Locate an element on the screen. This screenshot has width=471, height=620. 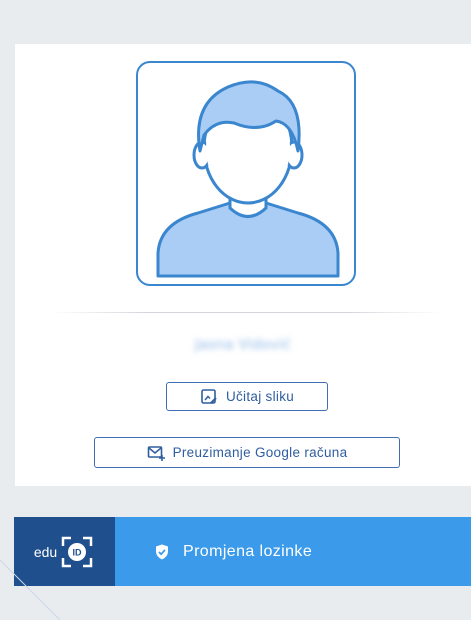
password-change-button: Promjena lozinke is located at coordinates (233, 551).